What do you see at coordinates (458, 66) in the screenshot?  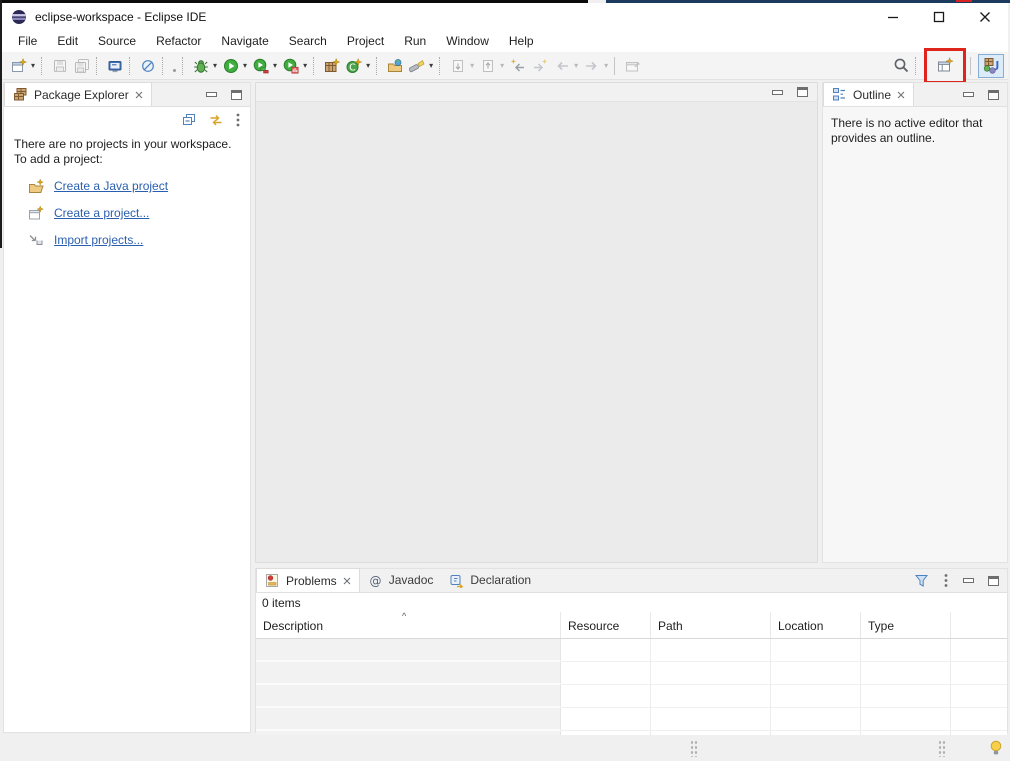 I see `next-annotation-button` at bounding box center [458, 66].